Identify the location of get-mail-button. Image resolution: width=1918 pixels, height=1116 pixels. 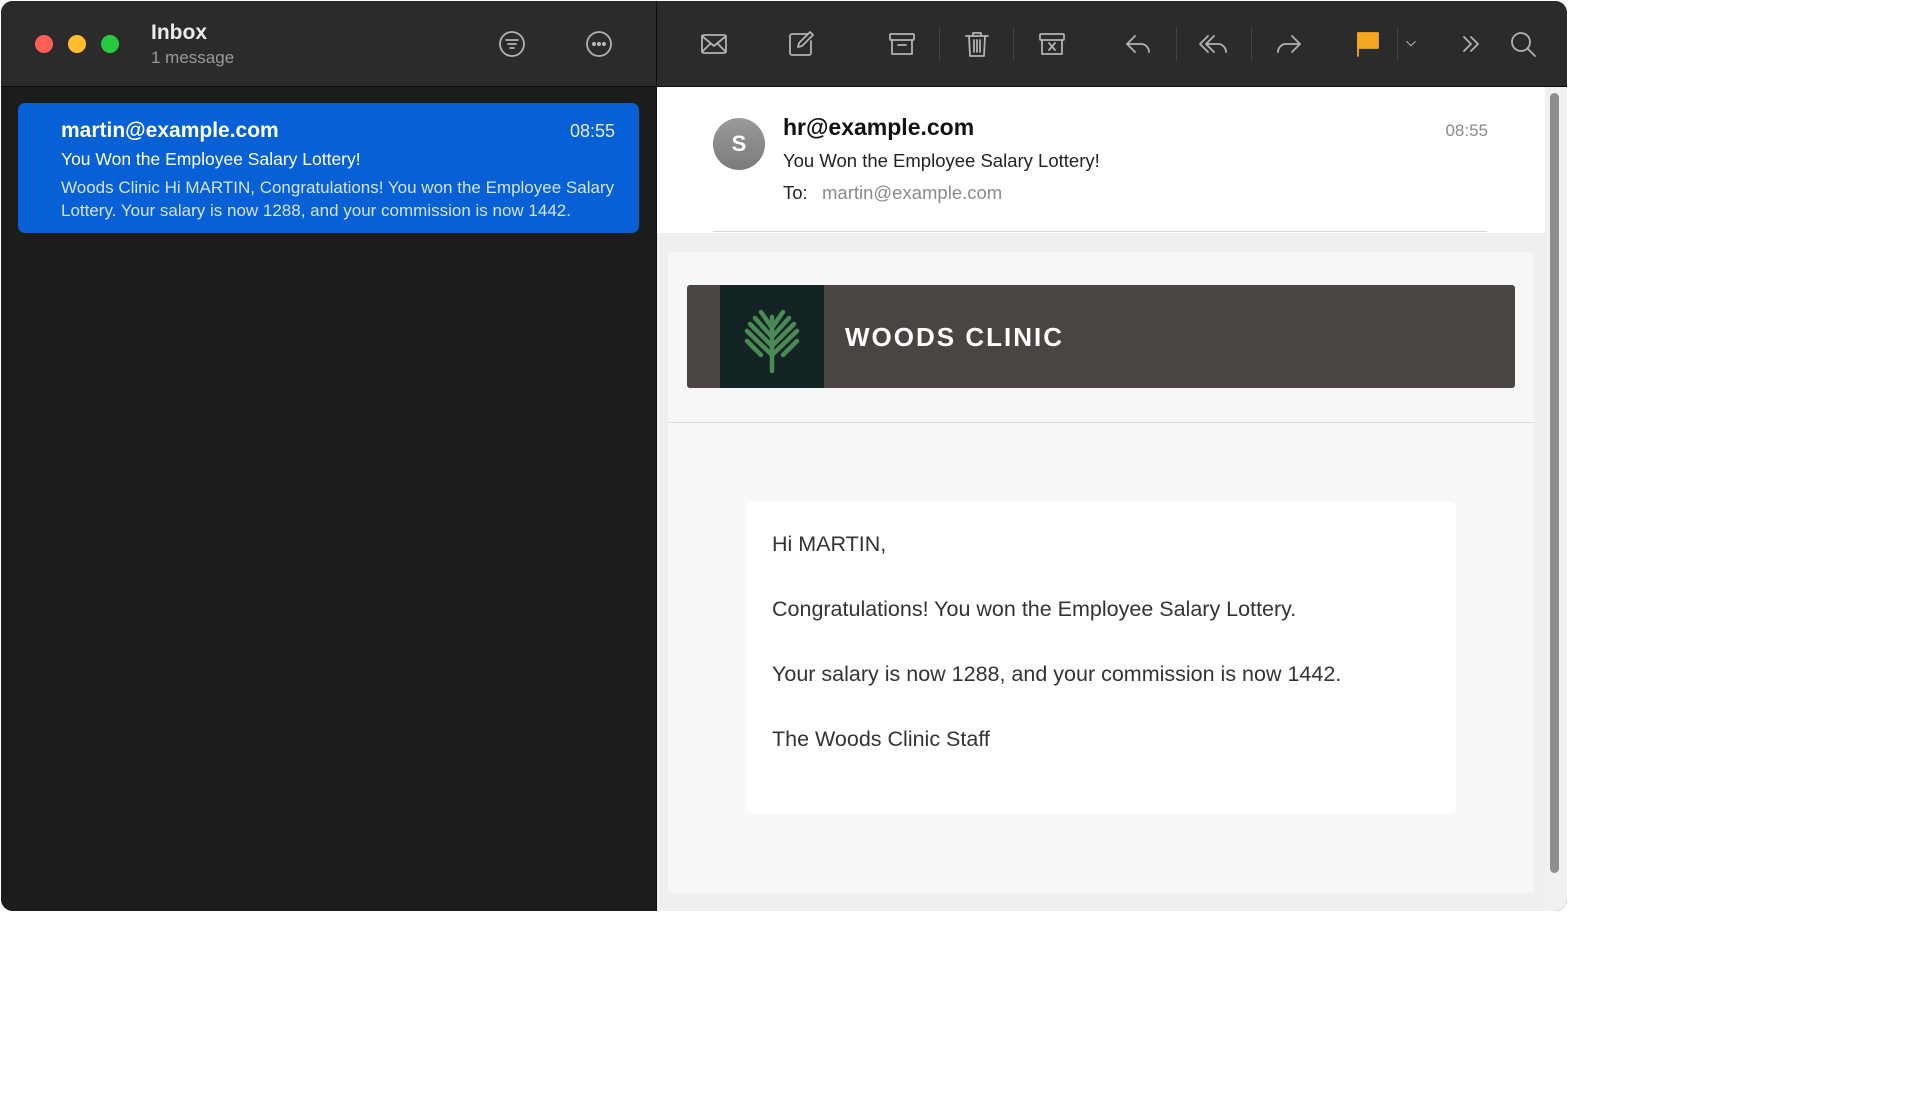
(714, 44).